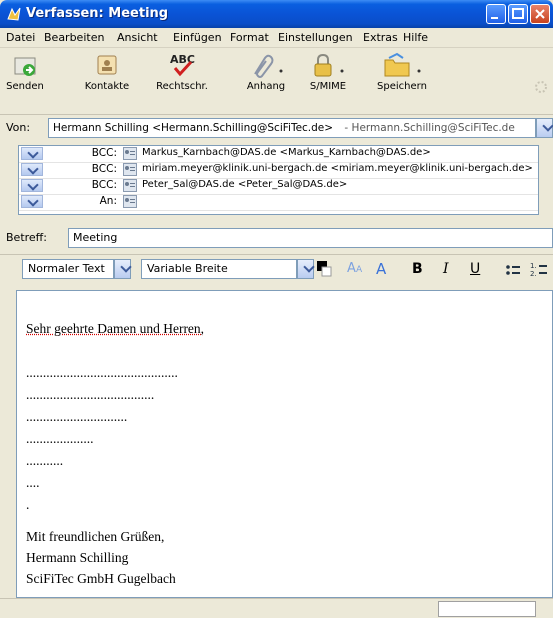 The image size is (553, 618). I want to click on from-label: Von:, so click(18, 127).